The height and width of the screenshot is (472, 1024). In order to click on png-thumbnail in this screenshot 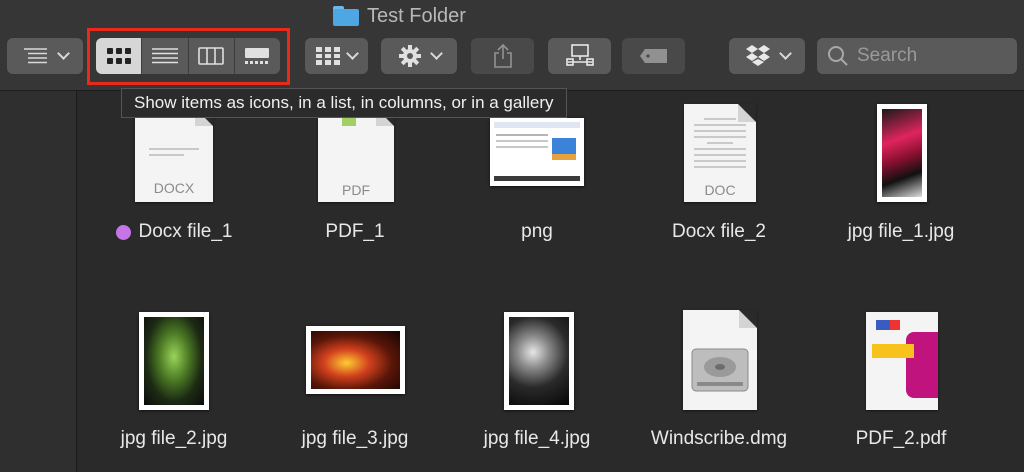, I will do `click(537, 152)`.